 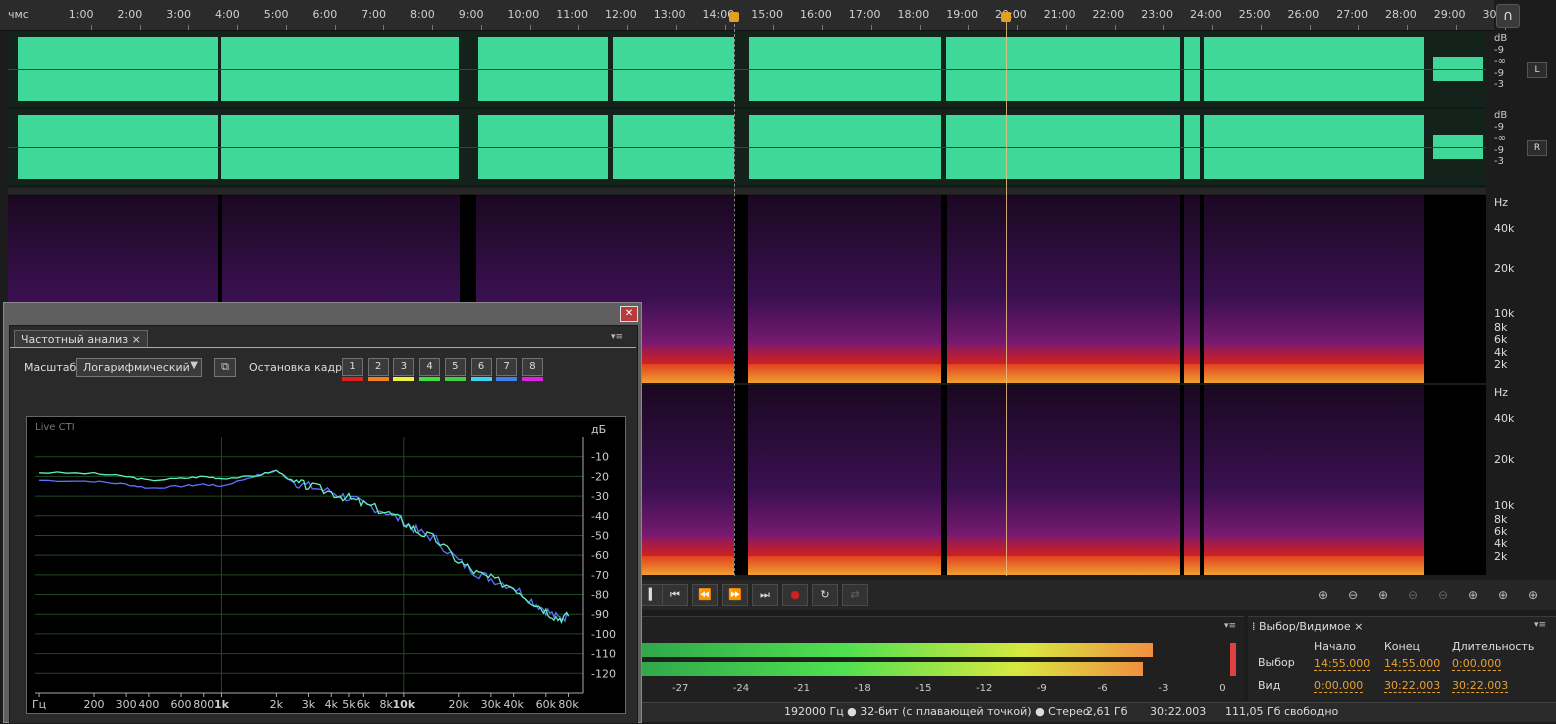 I want to click on playhead-marker-icon, so click(x=1006, y=17).